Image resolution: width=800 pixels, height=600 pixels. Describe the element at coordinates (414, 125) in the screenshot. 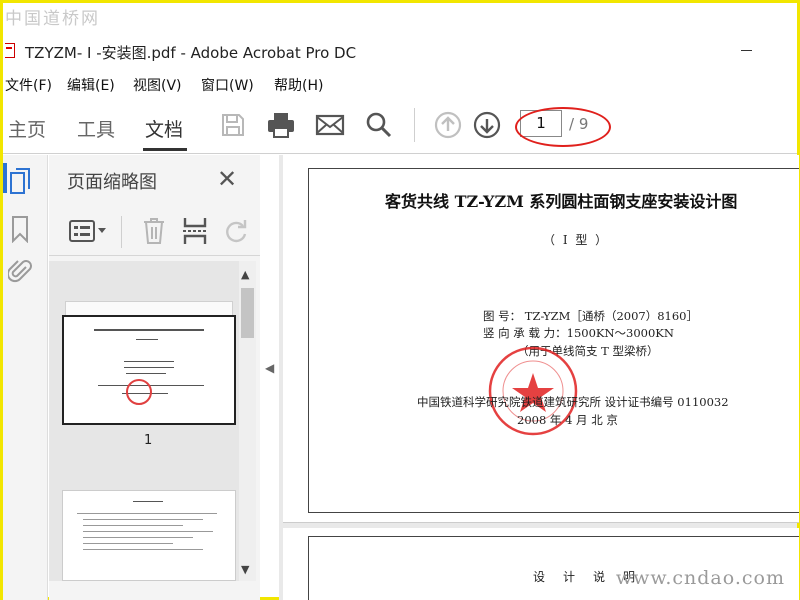

I see `toolbar-separator` at that location.